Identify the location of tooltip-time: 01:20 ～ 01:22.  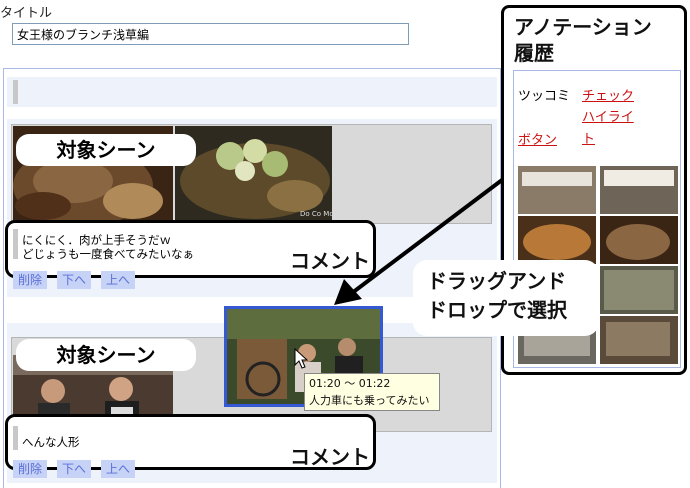
(350, 383).